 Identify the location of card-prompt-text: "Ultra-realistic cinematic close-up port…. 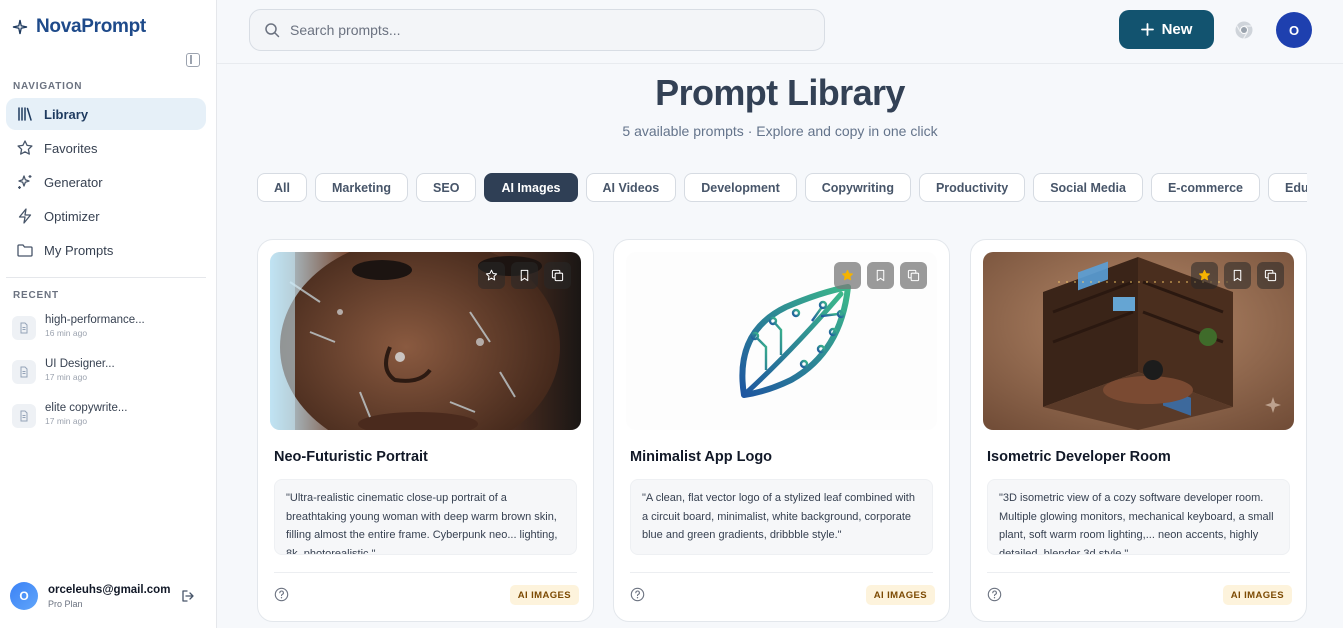
(425, 517).